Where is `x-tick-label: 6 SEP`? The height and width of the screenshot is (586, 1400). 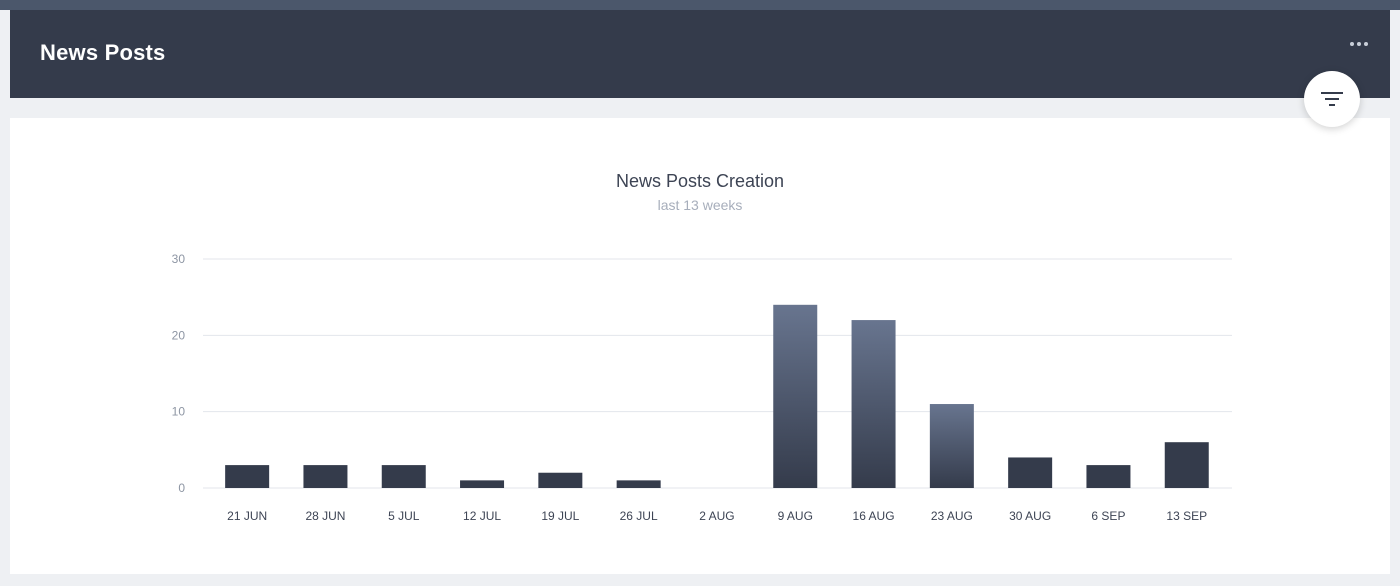
x-tick-label: 6 SEP is located at coordinates (1108, 516).